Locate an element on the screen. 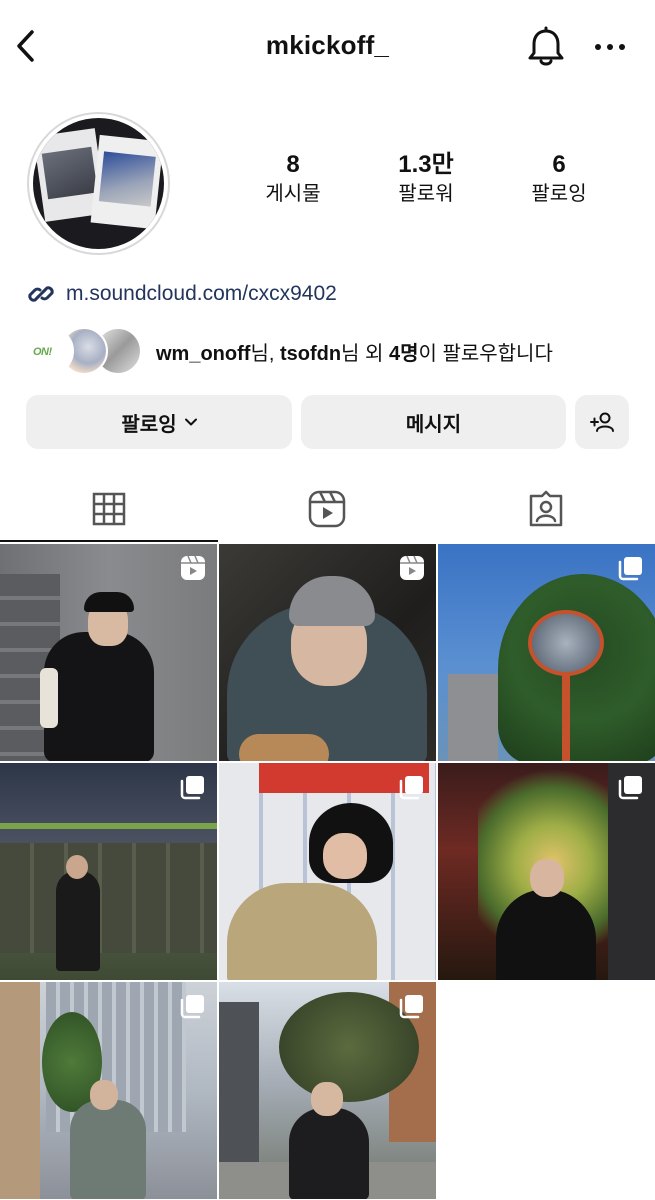 The image size is (655, 1200). add-user-button is located at coordinates (602, 422).